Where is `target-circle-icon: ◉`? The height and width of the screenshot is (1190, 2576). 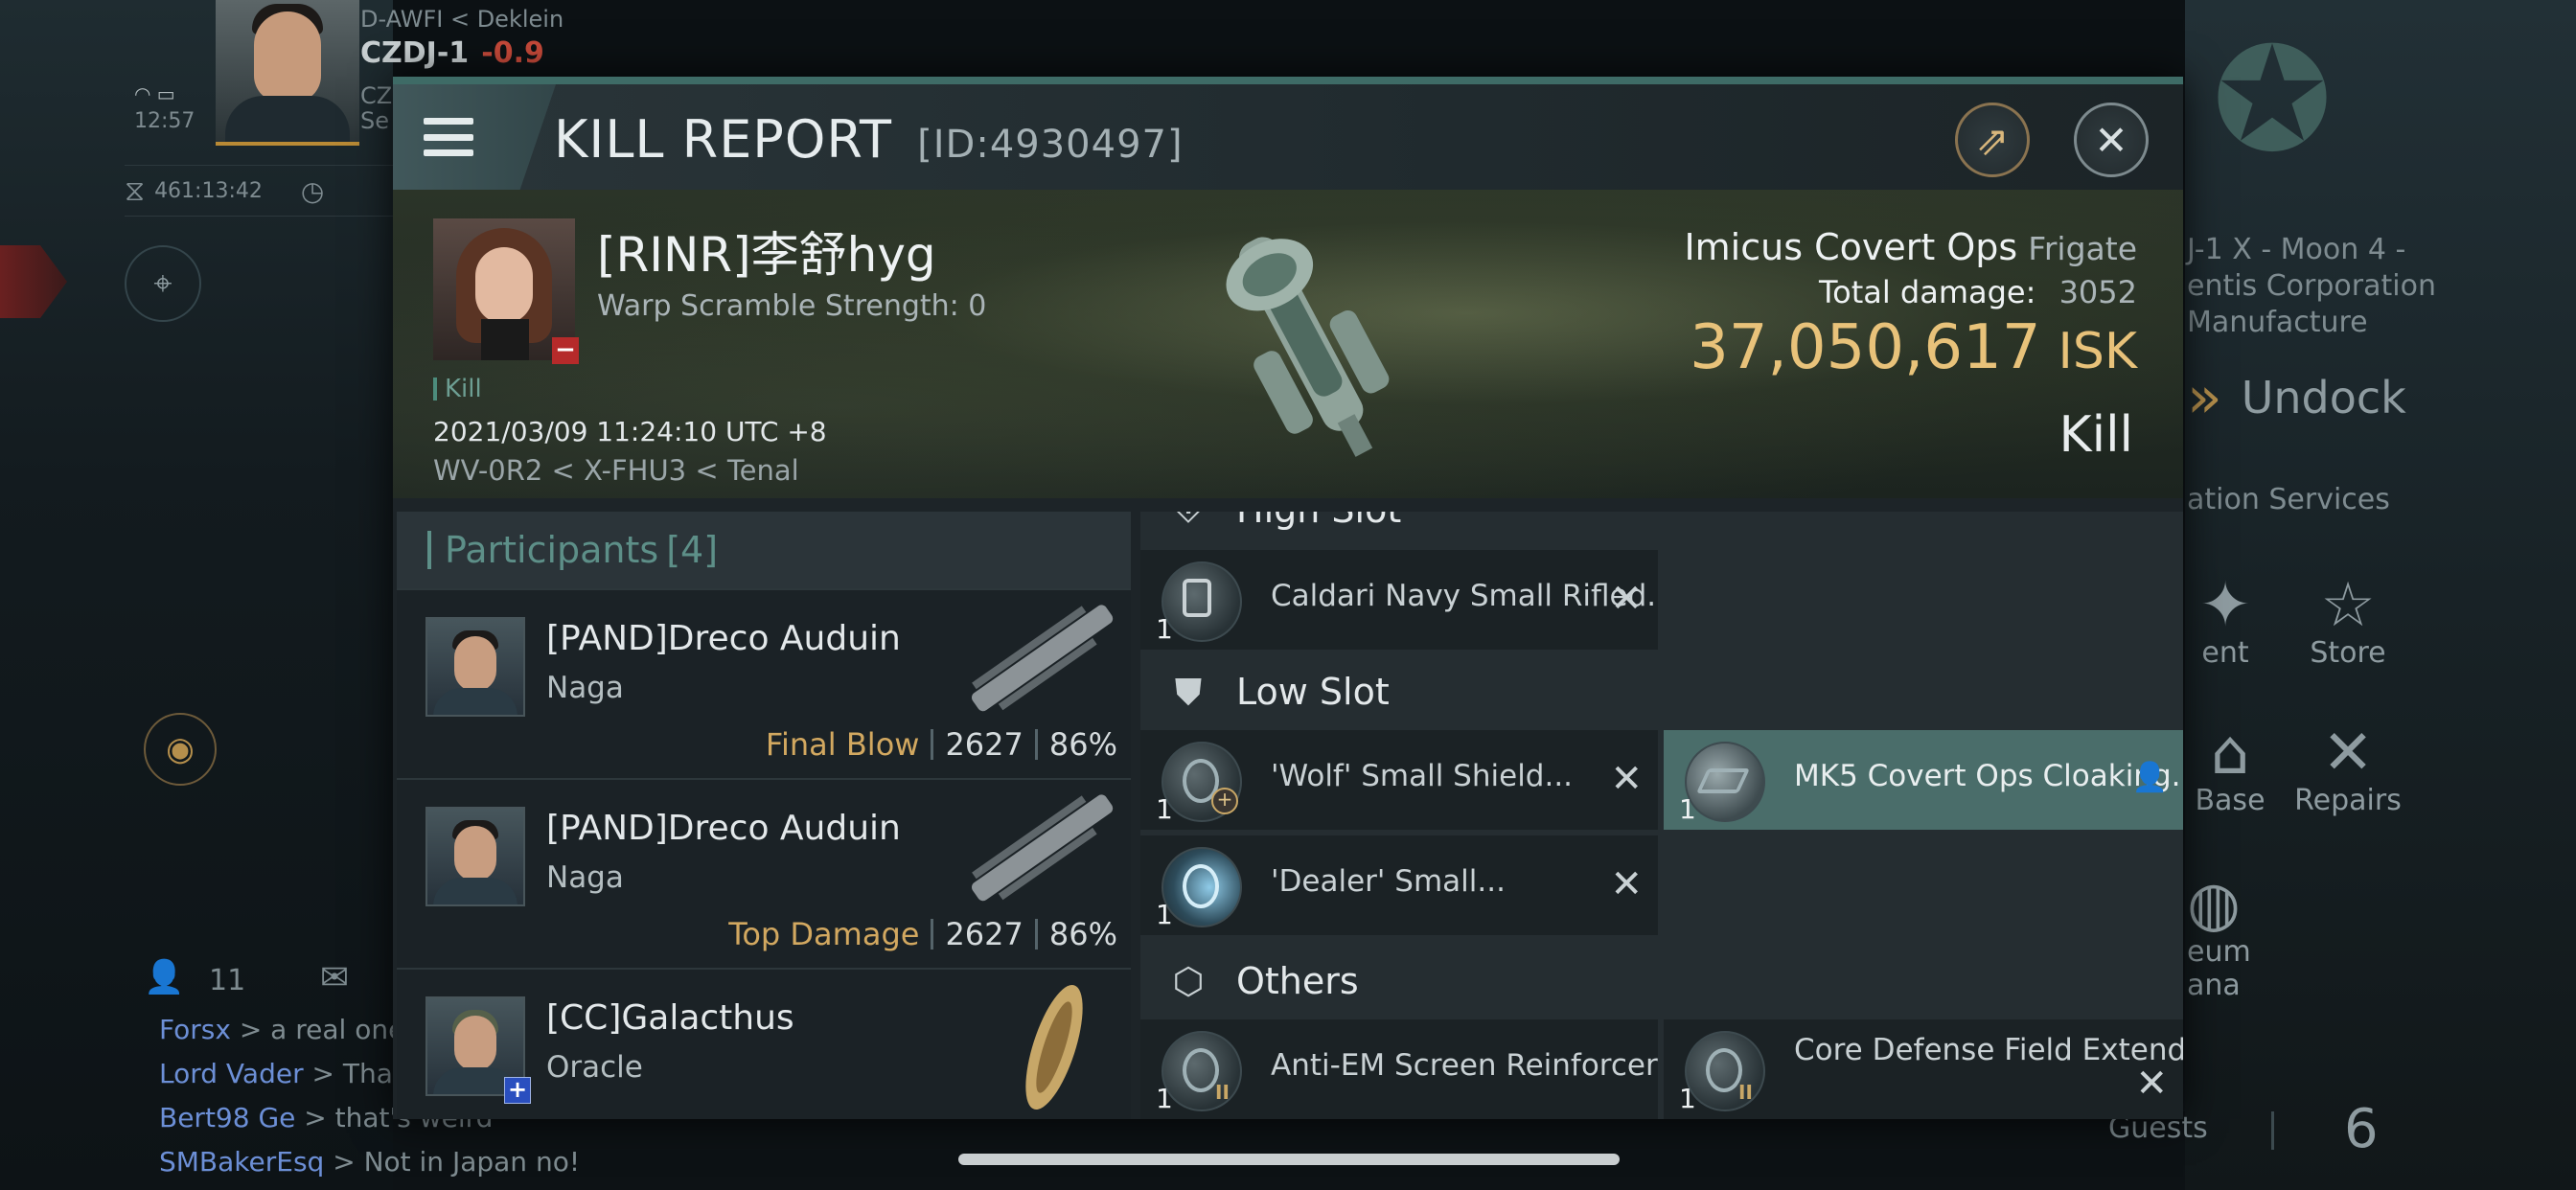 target-circle-icon: ◉ is located at coordinates (181, 749).